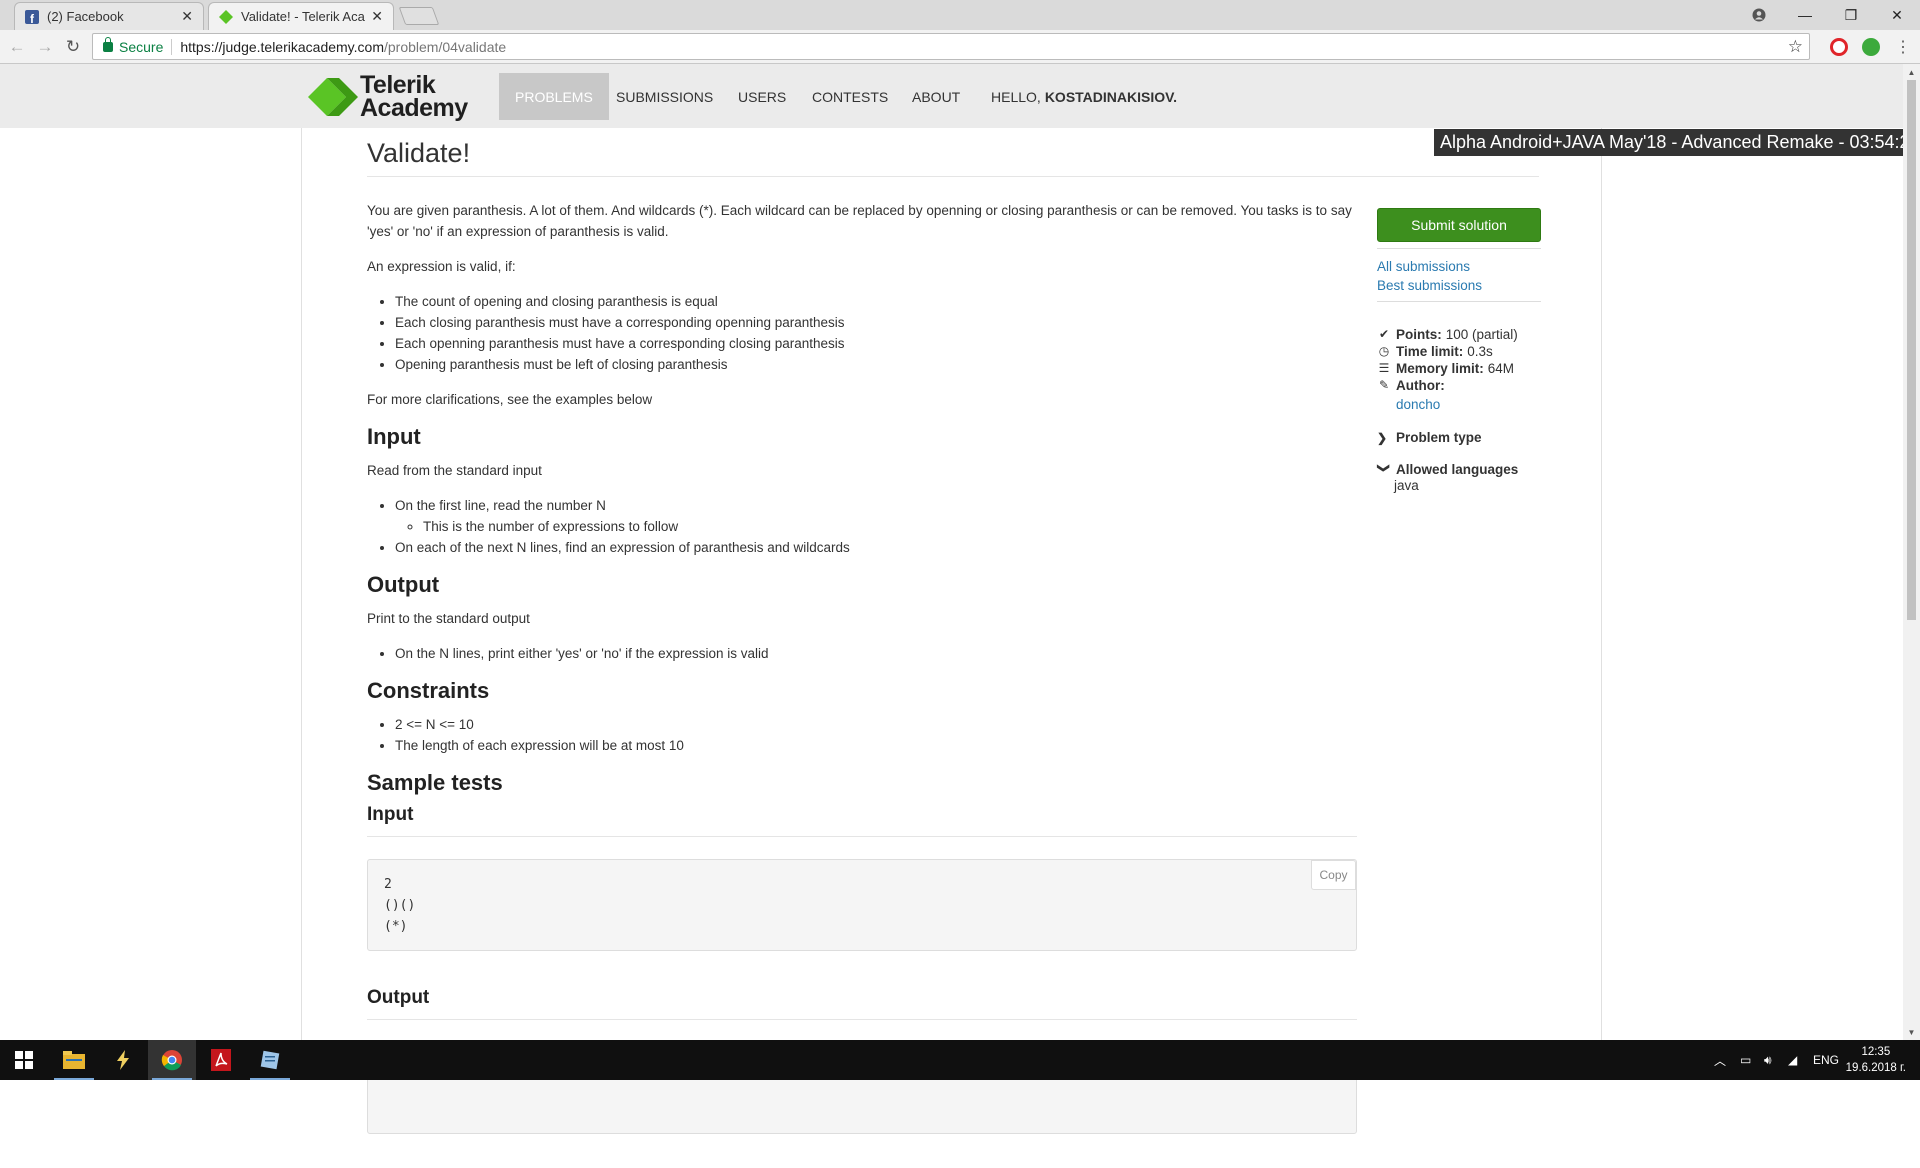  Describe the element at coordinates (32, 16) in the screenshot. I see `facebook-icon: f` at that location.